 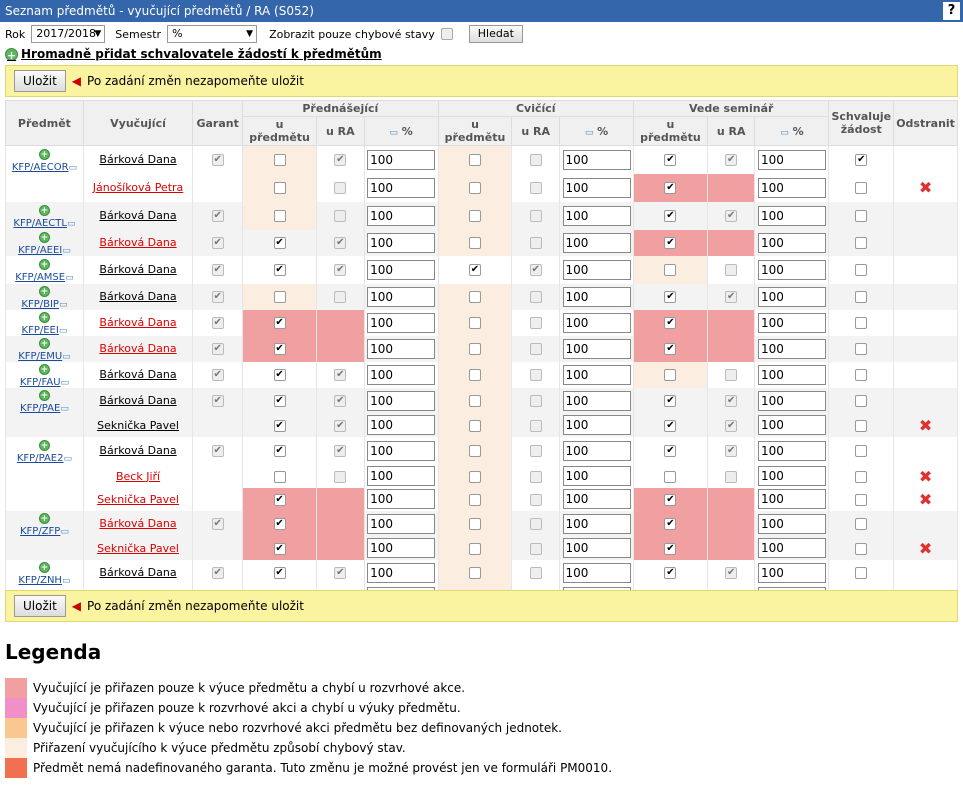 What do you see at coordinates (861, 160) in the screenshot?
I see `approver-checkbox: ✔` at bounding box center [861, 160].